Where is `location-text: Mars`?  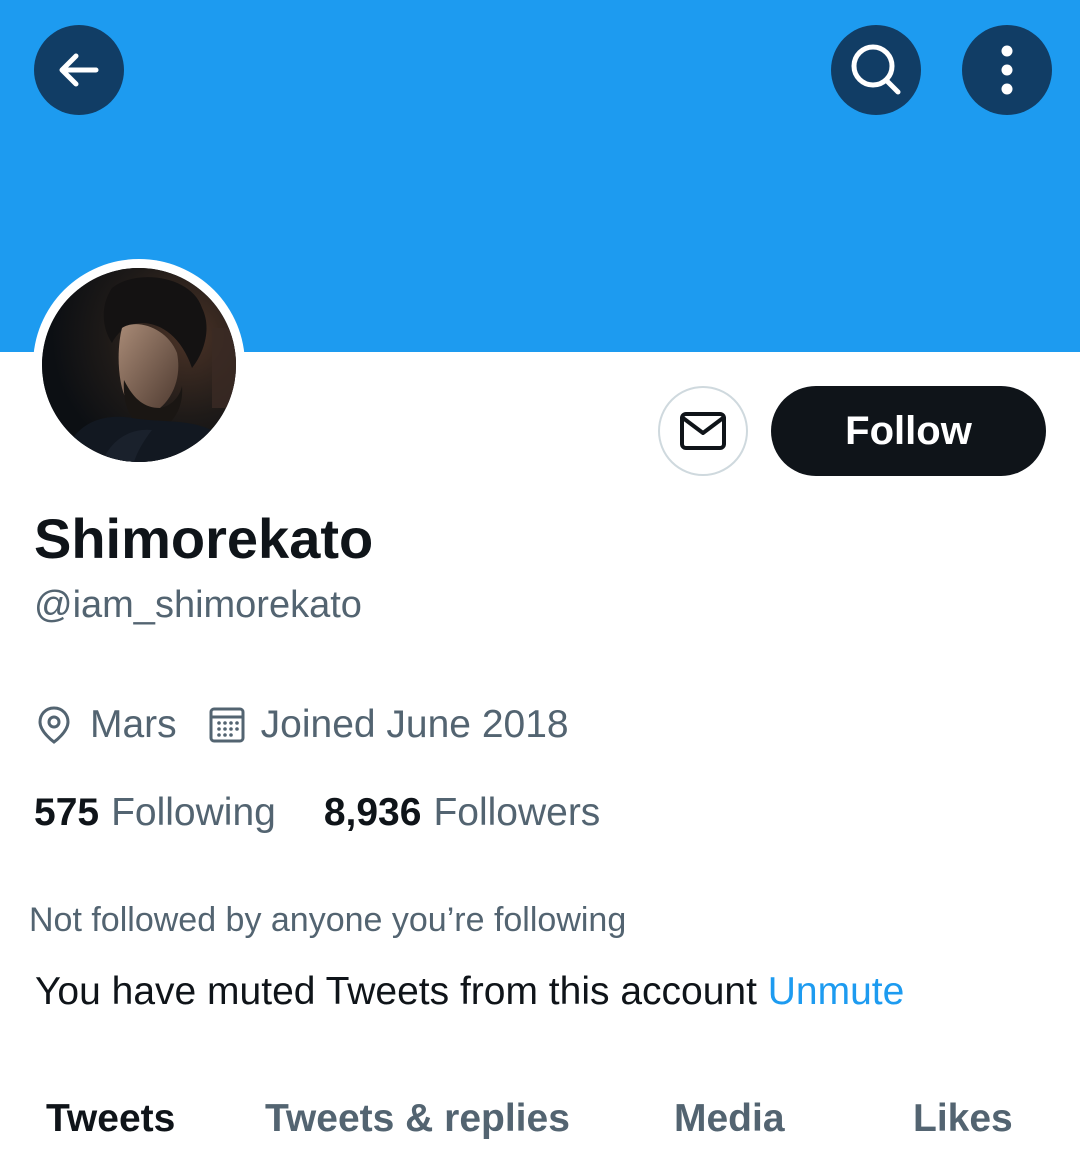 location-text: Mars is located at coordinates (133, 724).